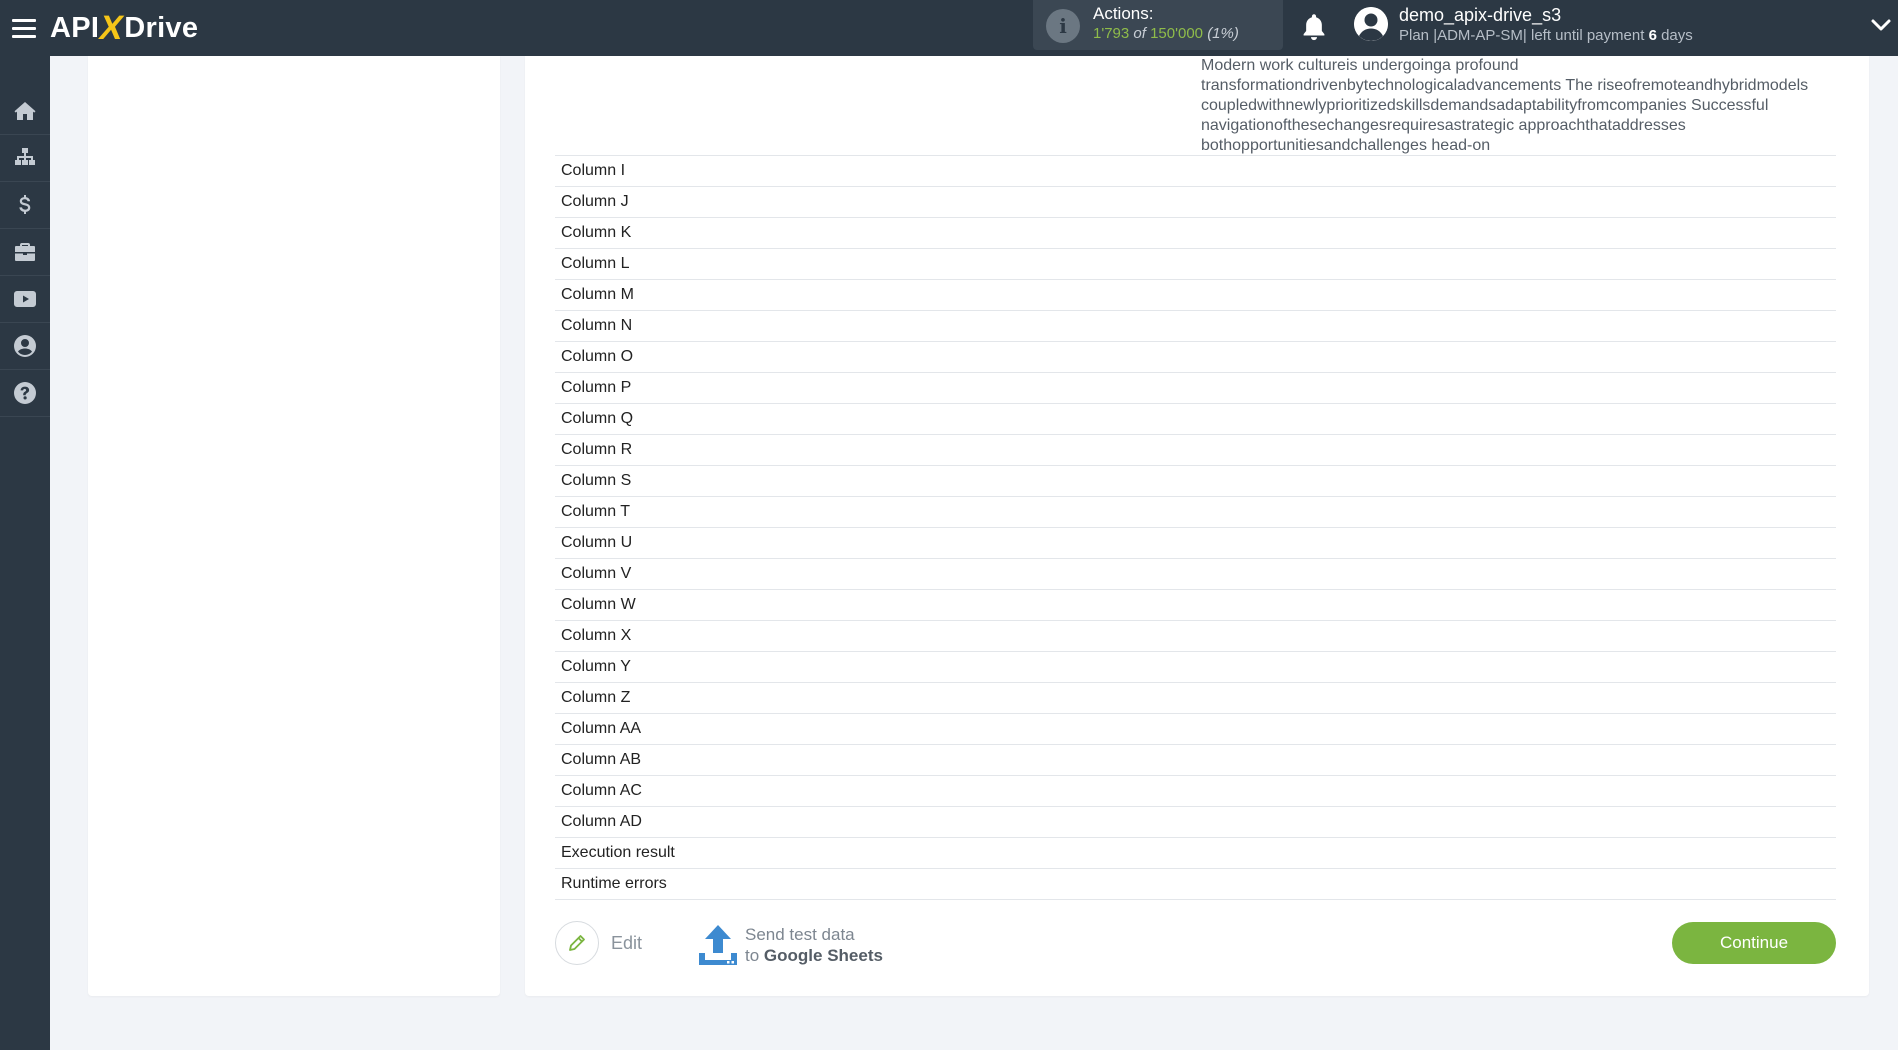 The width and height of the screenshot is (1898, 1050). Describe the element at coordinates (823, 955) in the screenshot. I see `send-target: Google Sheets` at that location.